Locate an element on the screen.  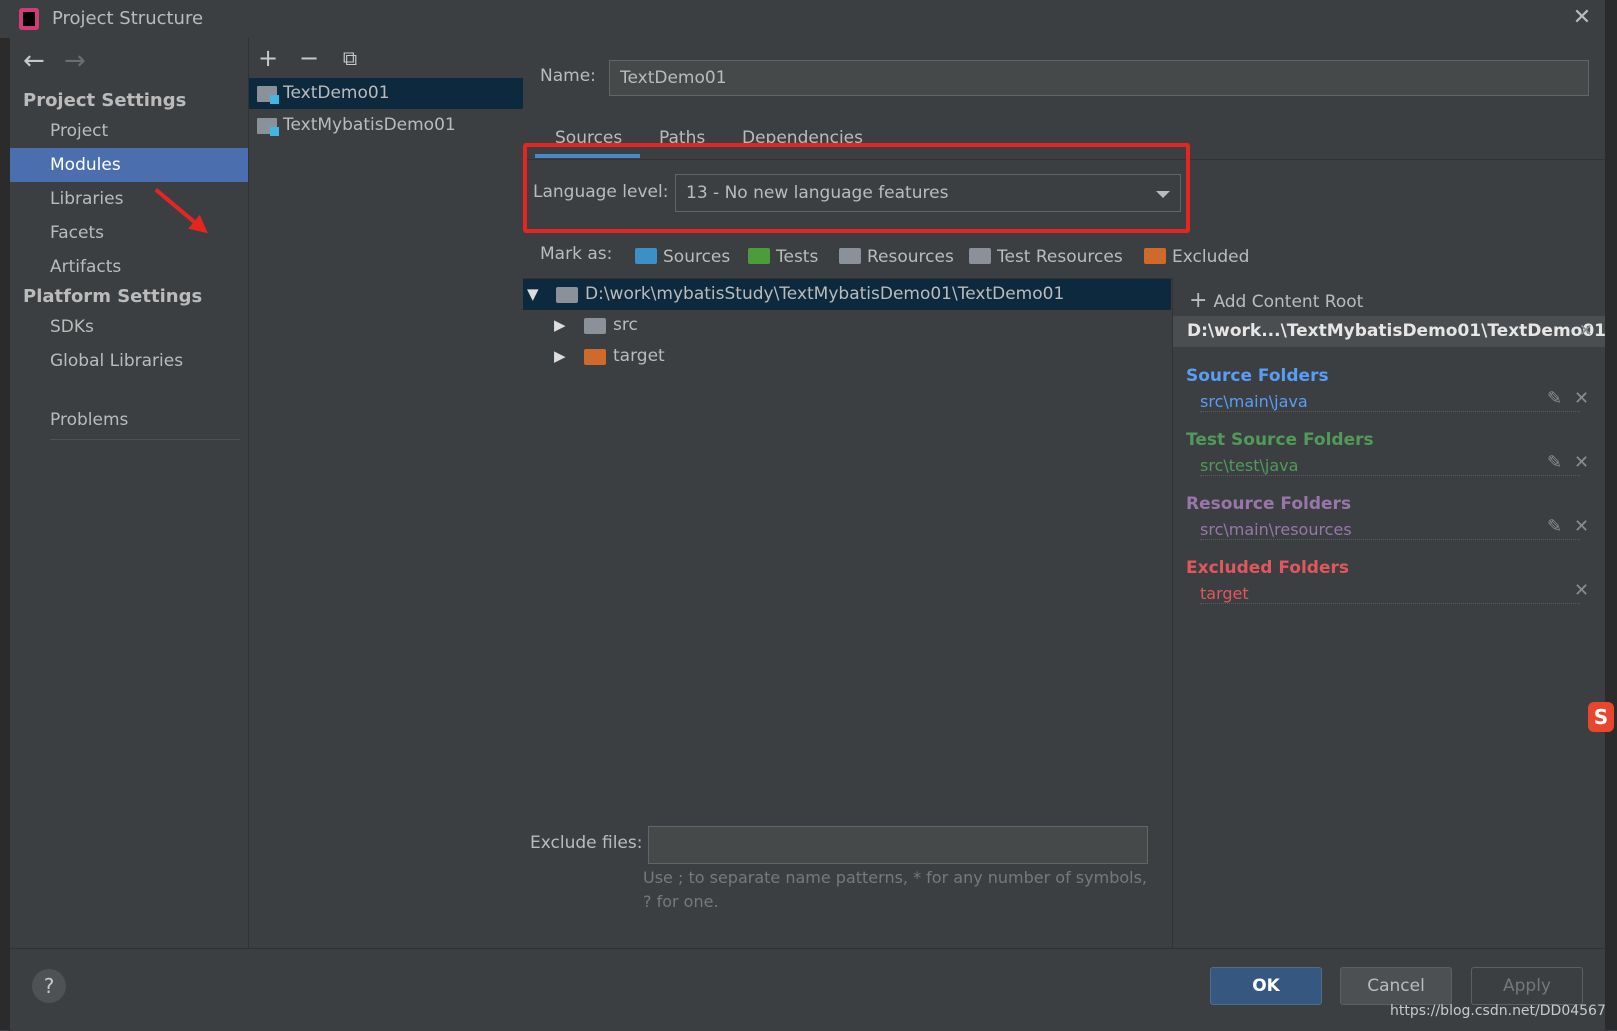
watermark-url: https://blog.csdn.net/DD04567 is located at coordinates (1498, 1011).